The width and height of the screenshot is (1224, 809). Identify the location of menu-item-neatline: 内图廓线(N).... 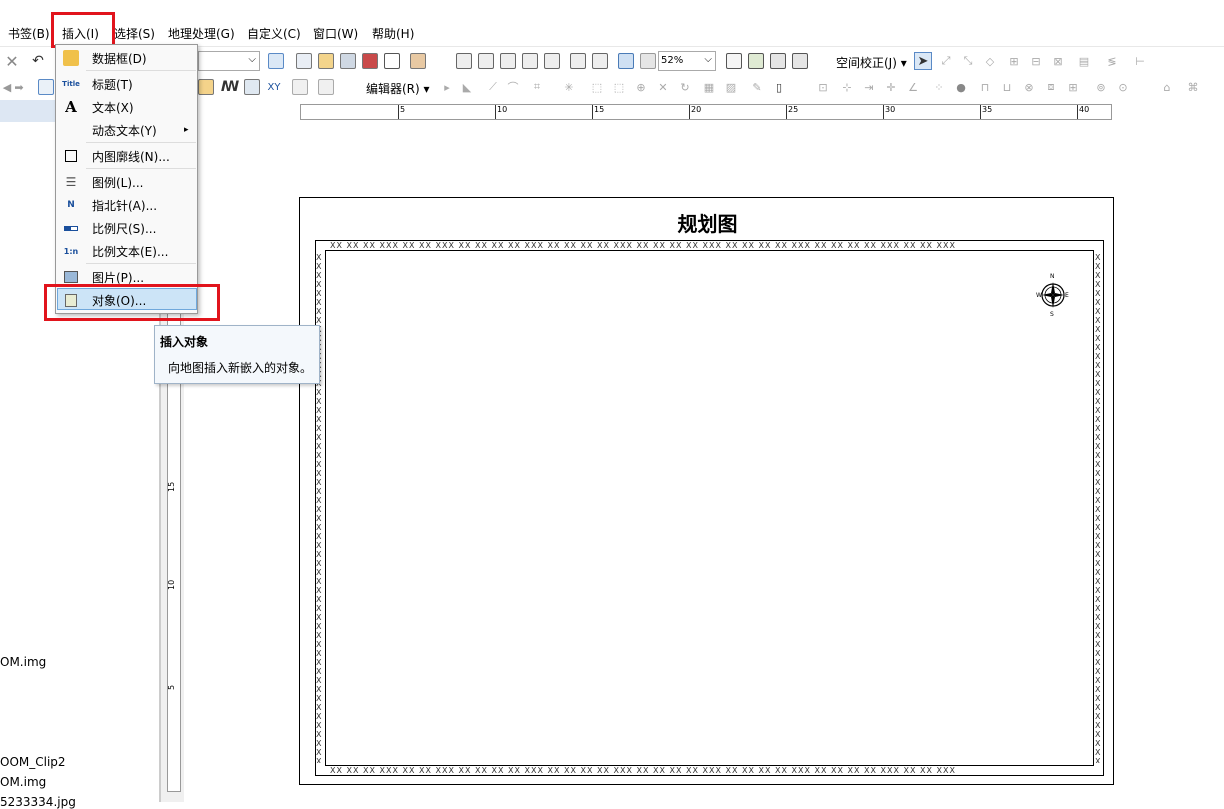
(127, 156).